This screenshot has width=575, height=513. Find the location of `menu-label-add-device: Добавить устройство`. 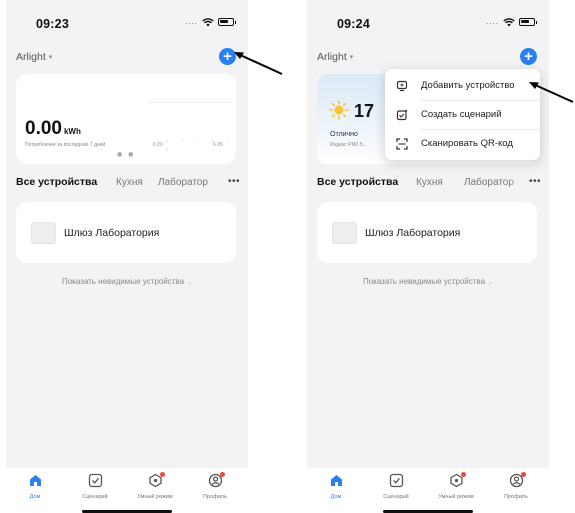

menu-label-add-device: Добавить устройство is located at coordinates (468, 85).